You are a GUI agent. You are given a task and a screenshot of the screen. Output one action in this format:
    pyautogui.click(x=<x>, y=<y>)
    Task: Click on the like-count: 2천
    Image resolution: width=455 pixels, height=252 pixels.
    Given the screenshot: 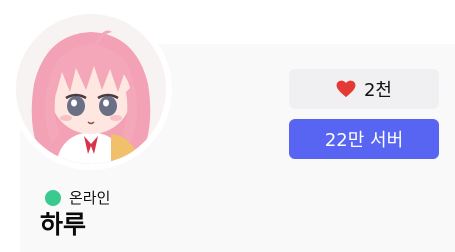 What is the action you would take?
    pyautogui.click(x=377, y=90)
    